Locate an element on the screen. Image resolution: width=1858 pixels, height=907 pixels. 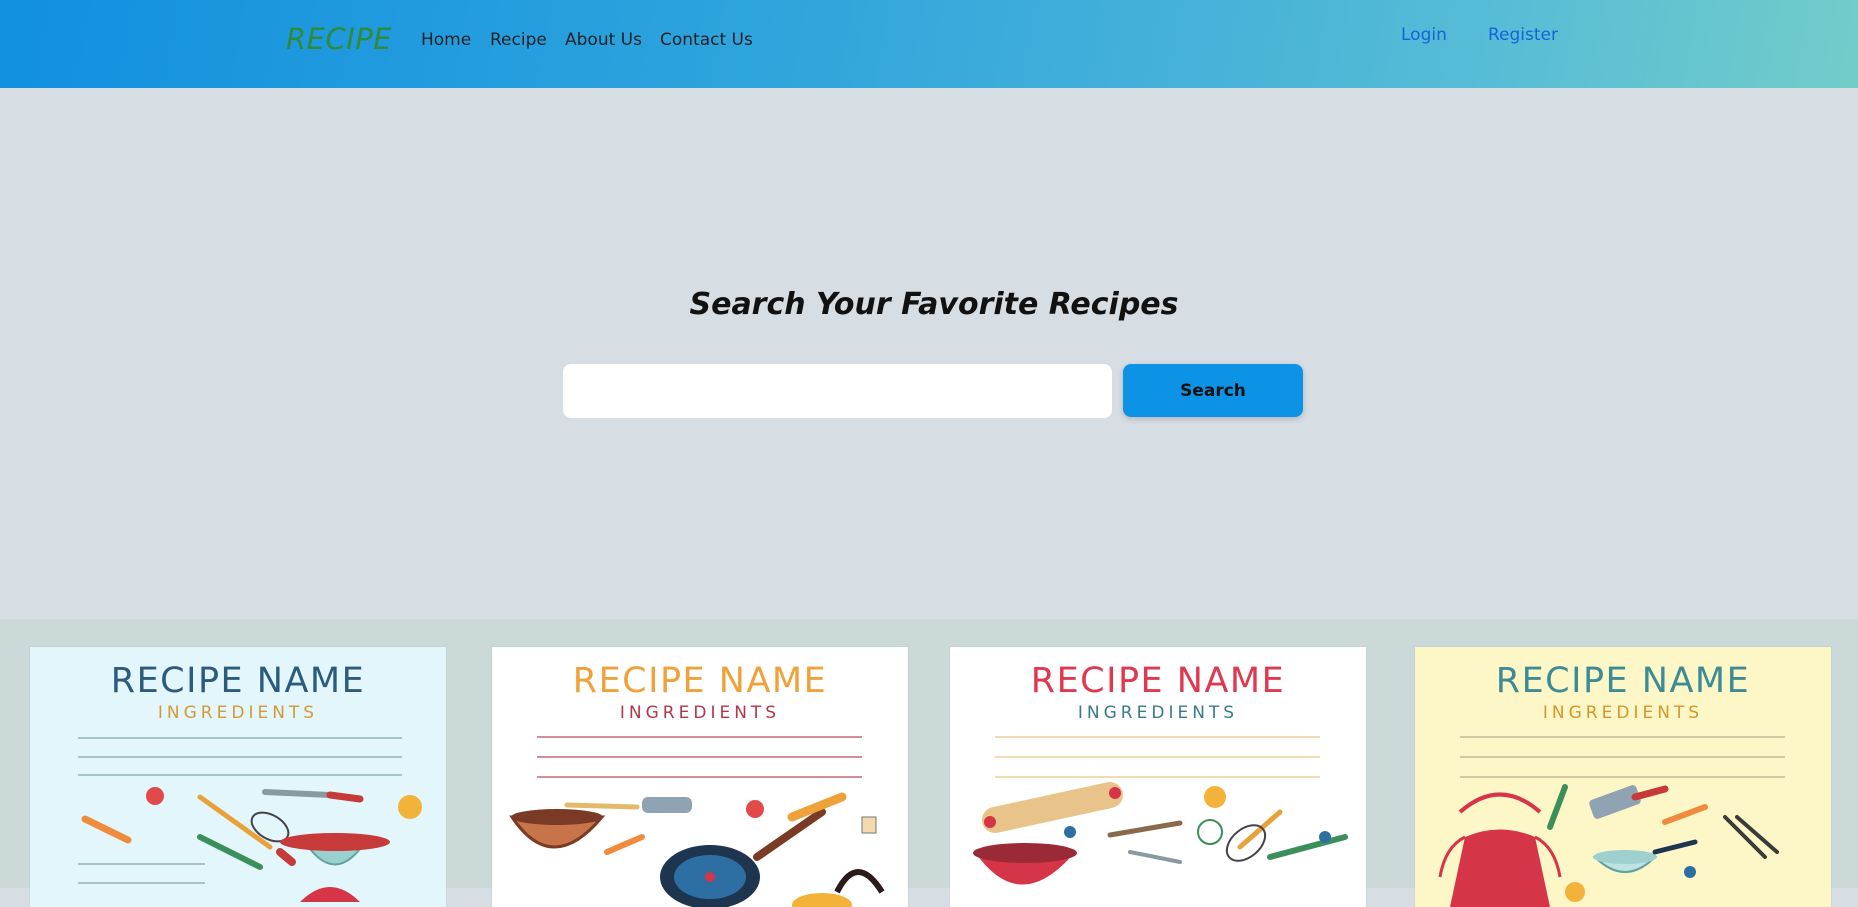
hero-title: Search Your Favorite Recipes is located at coordinates (934, 304).